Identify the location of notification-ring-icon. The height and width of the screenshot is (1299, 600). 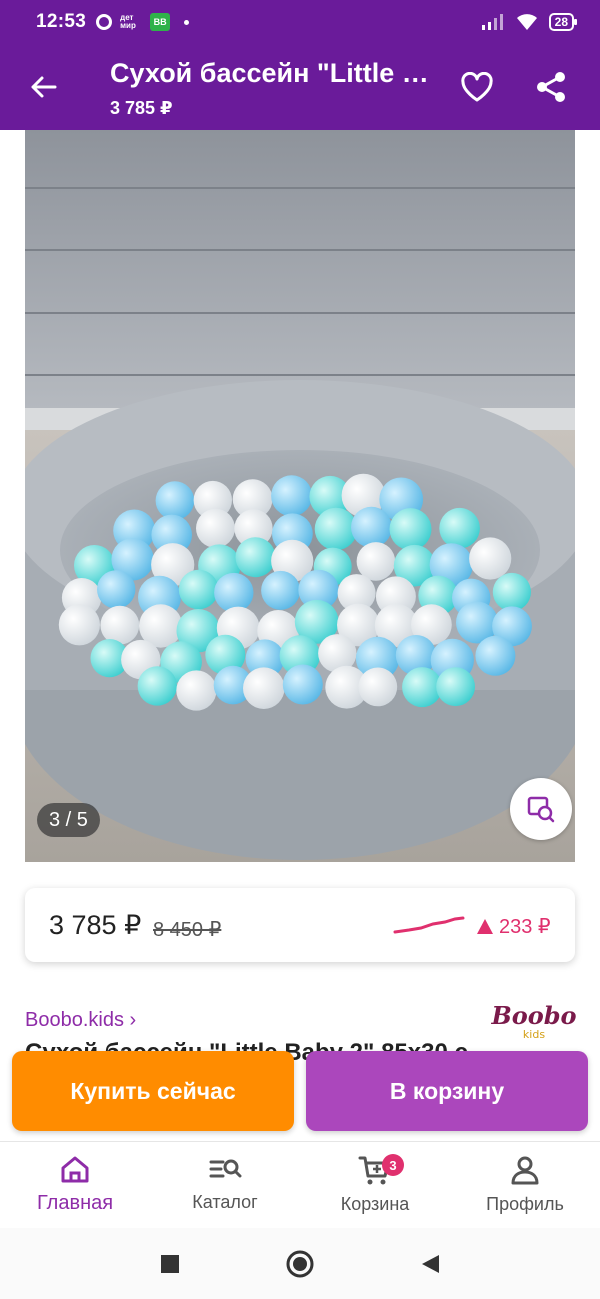
(104, 22).